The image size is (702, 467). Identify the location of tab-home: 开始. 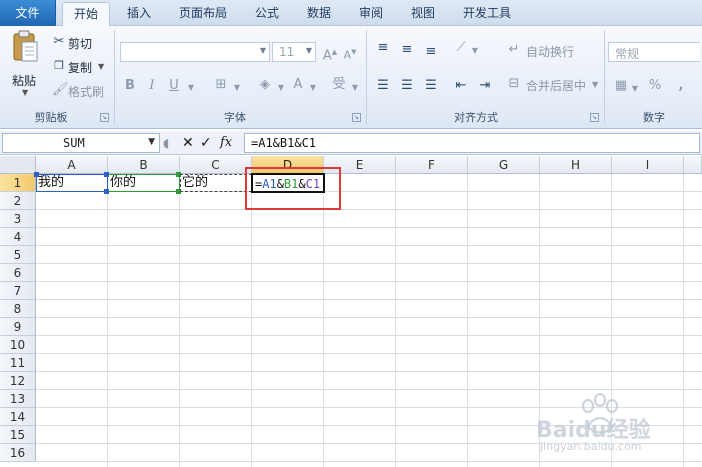
(86, 14).